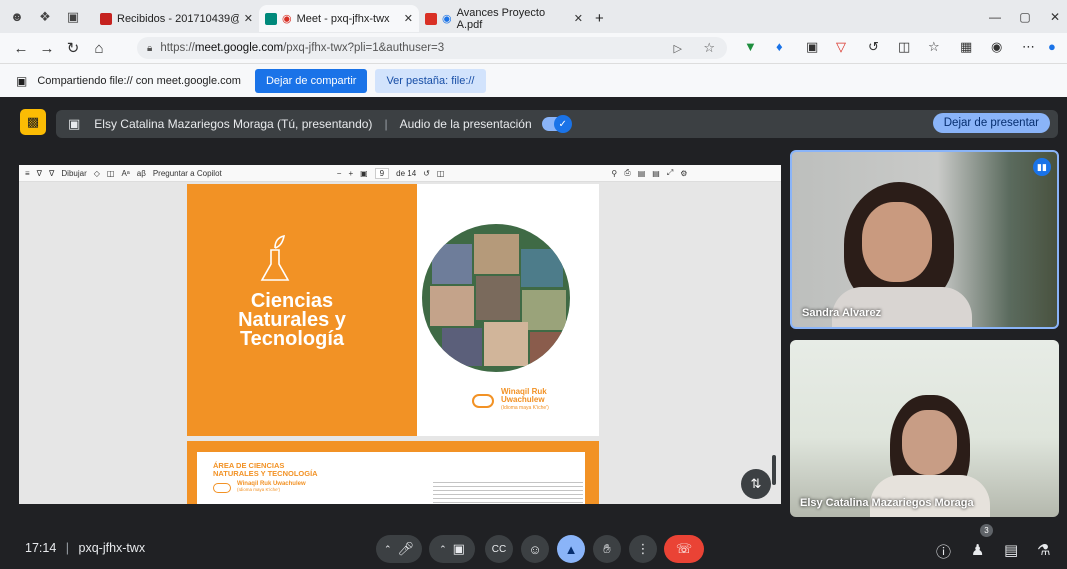 This screenshot has width=1067, height=569. What do you see at coordinates (465, 124) in the screenshot?
I see `audio-label: Audio de la presentación` at bounding box center [465, 124].